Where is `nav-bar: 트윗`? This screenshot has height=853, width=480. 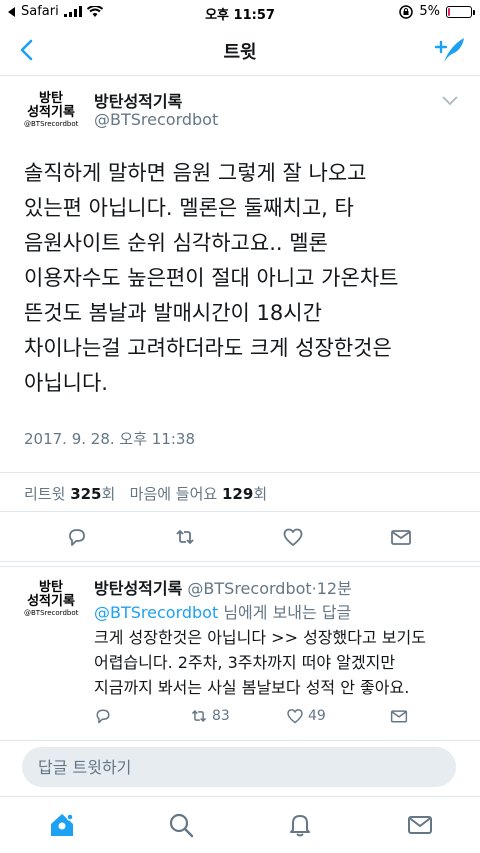 nav-bar: 트윗 is located at coordinates (240, 50).